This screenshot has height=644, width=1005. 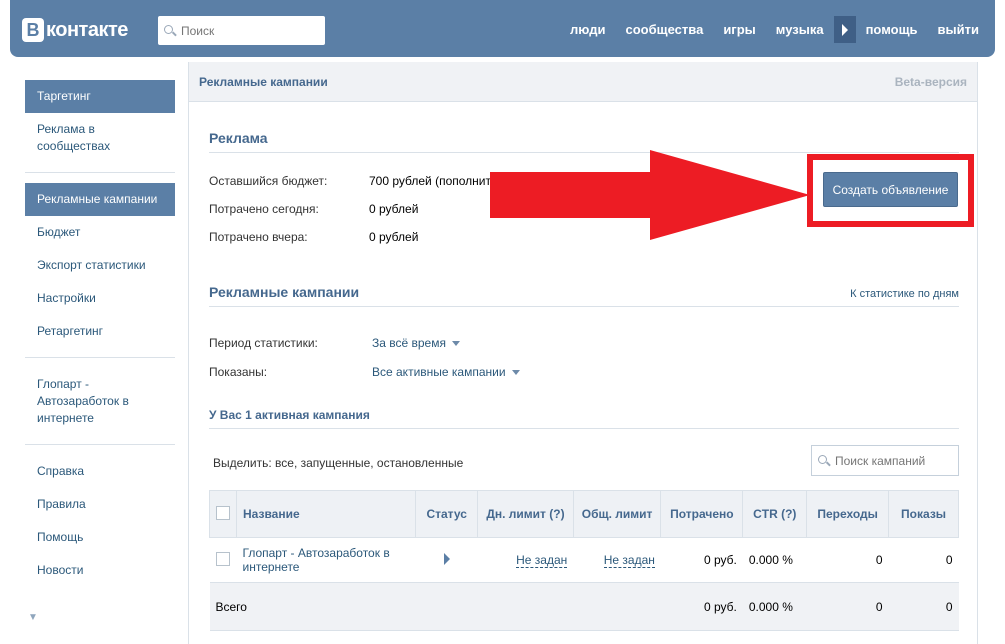 I want to click on shown-dropdown: Все активные кампании, so click(x=446, y=372).